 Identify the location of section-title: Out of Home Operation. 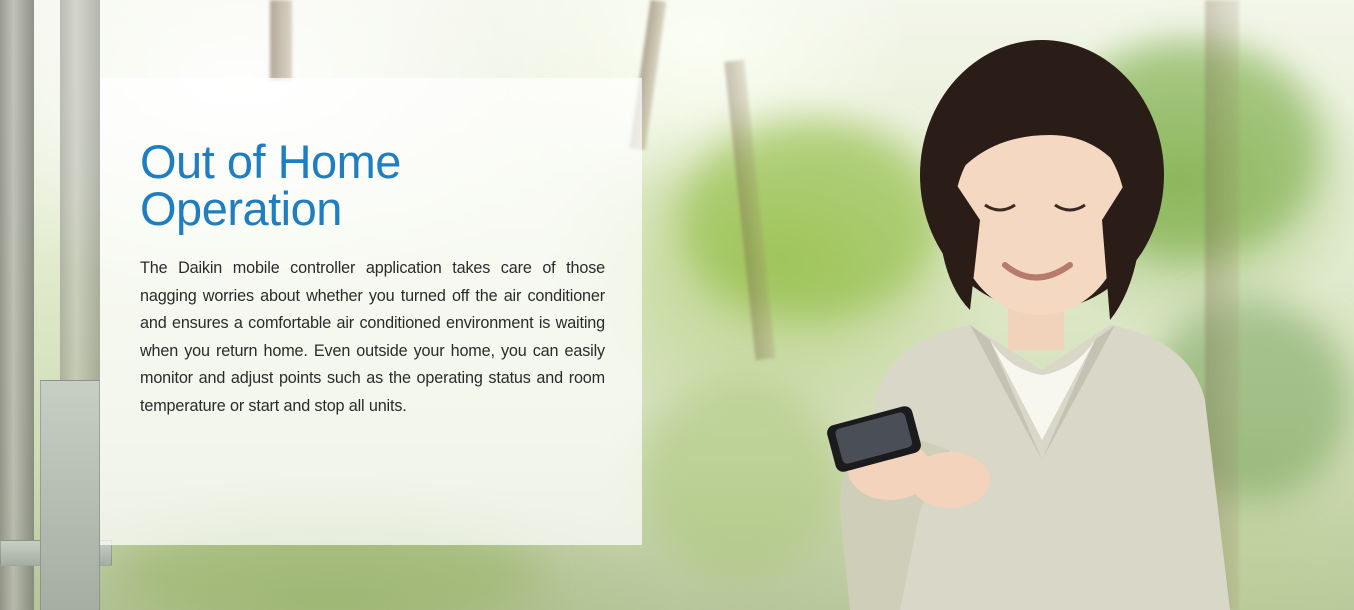
(270, 185).